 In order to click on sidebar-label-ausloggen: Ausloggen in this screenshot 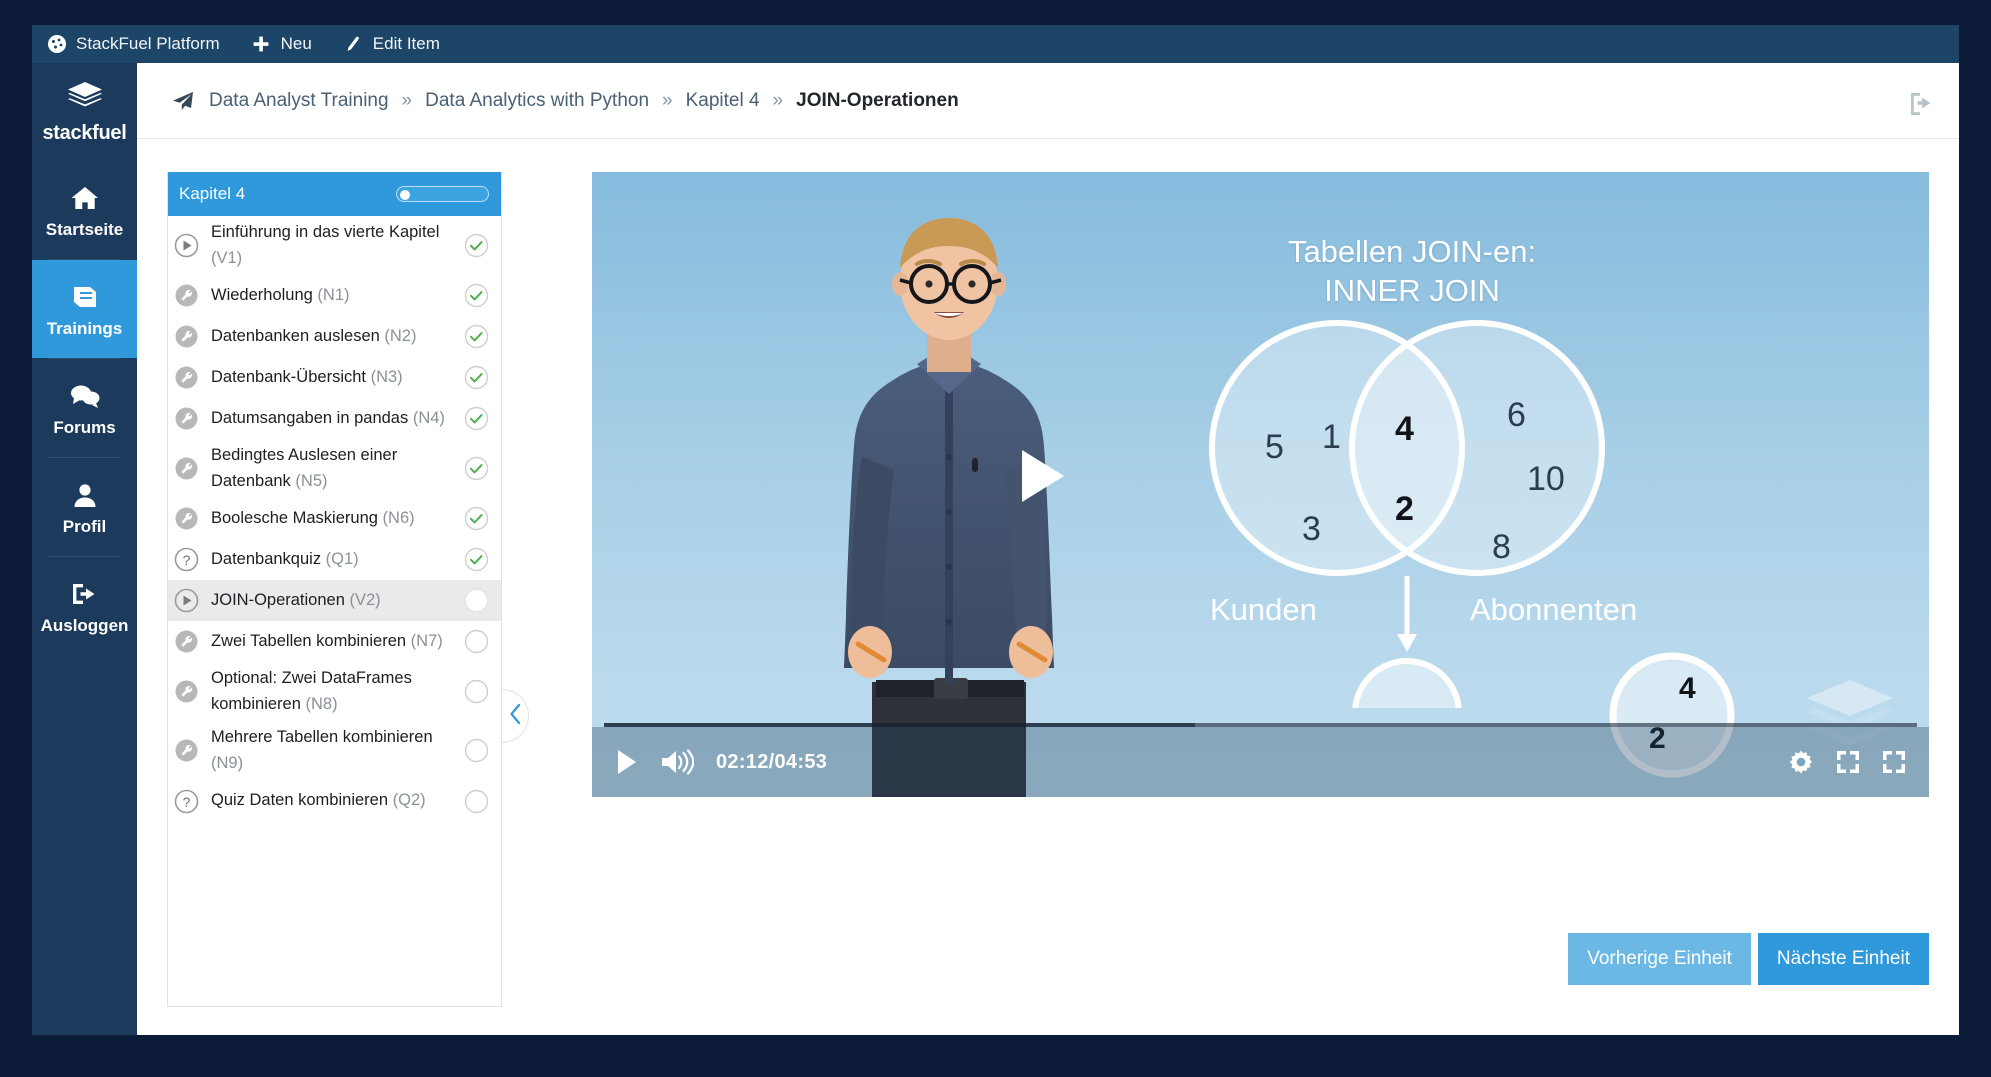, I will do `click(84, 625)`.